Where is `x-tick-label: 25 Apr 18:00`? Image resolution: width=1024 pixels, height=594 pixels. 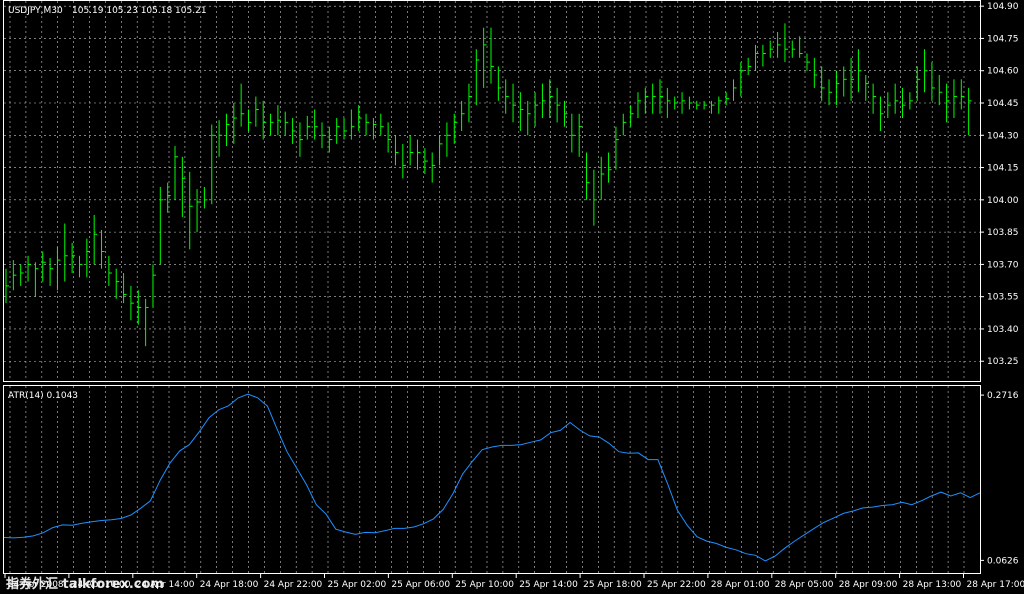
x-tick-label: 25 Apr 18:00 is located at coordinates (612, 585).